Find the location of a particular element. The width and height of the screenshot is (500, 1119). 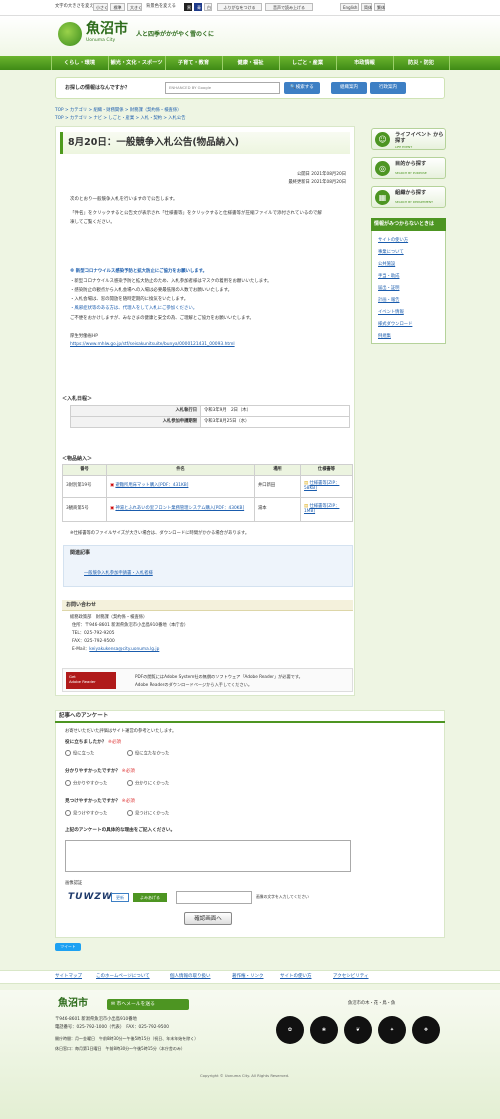

search-button-label: 検索する is located at coordinates (304, 87).